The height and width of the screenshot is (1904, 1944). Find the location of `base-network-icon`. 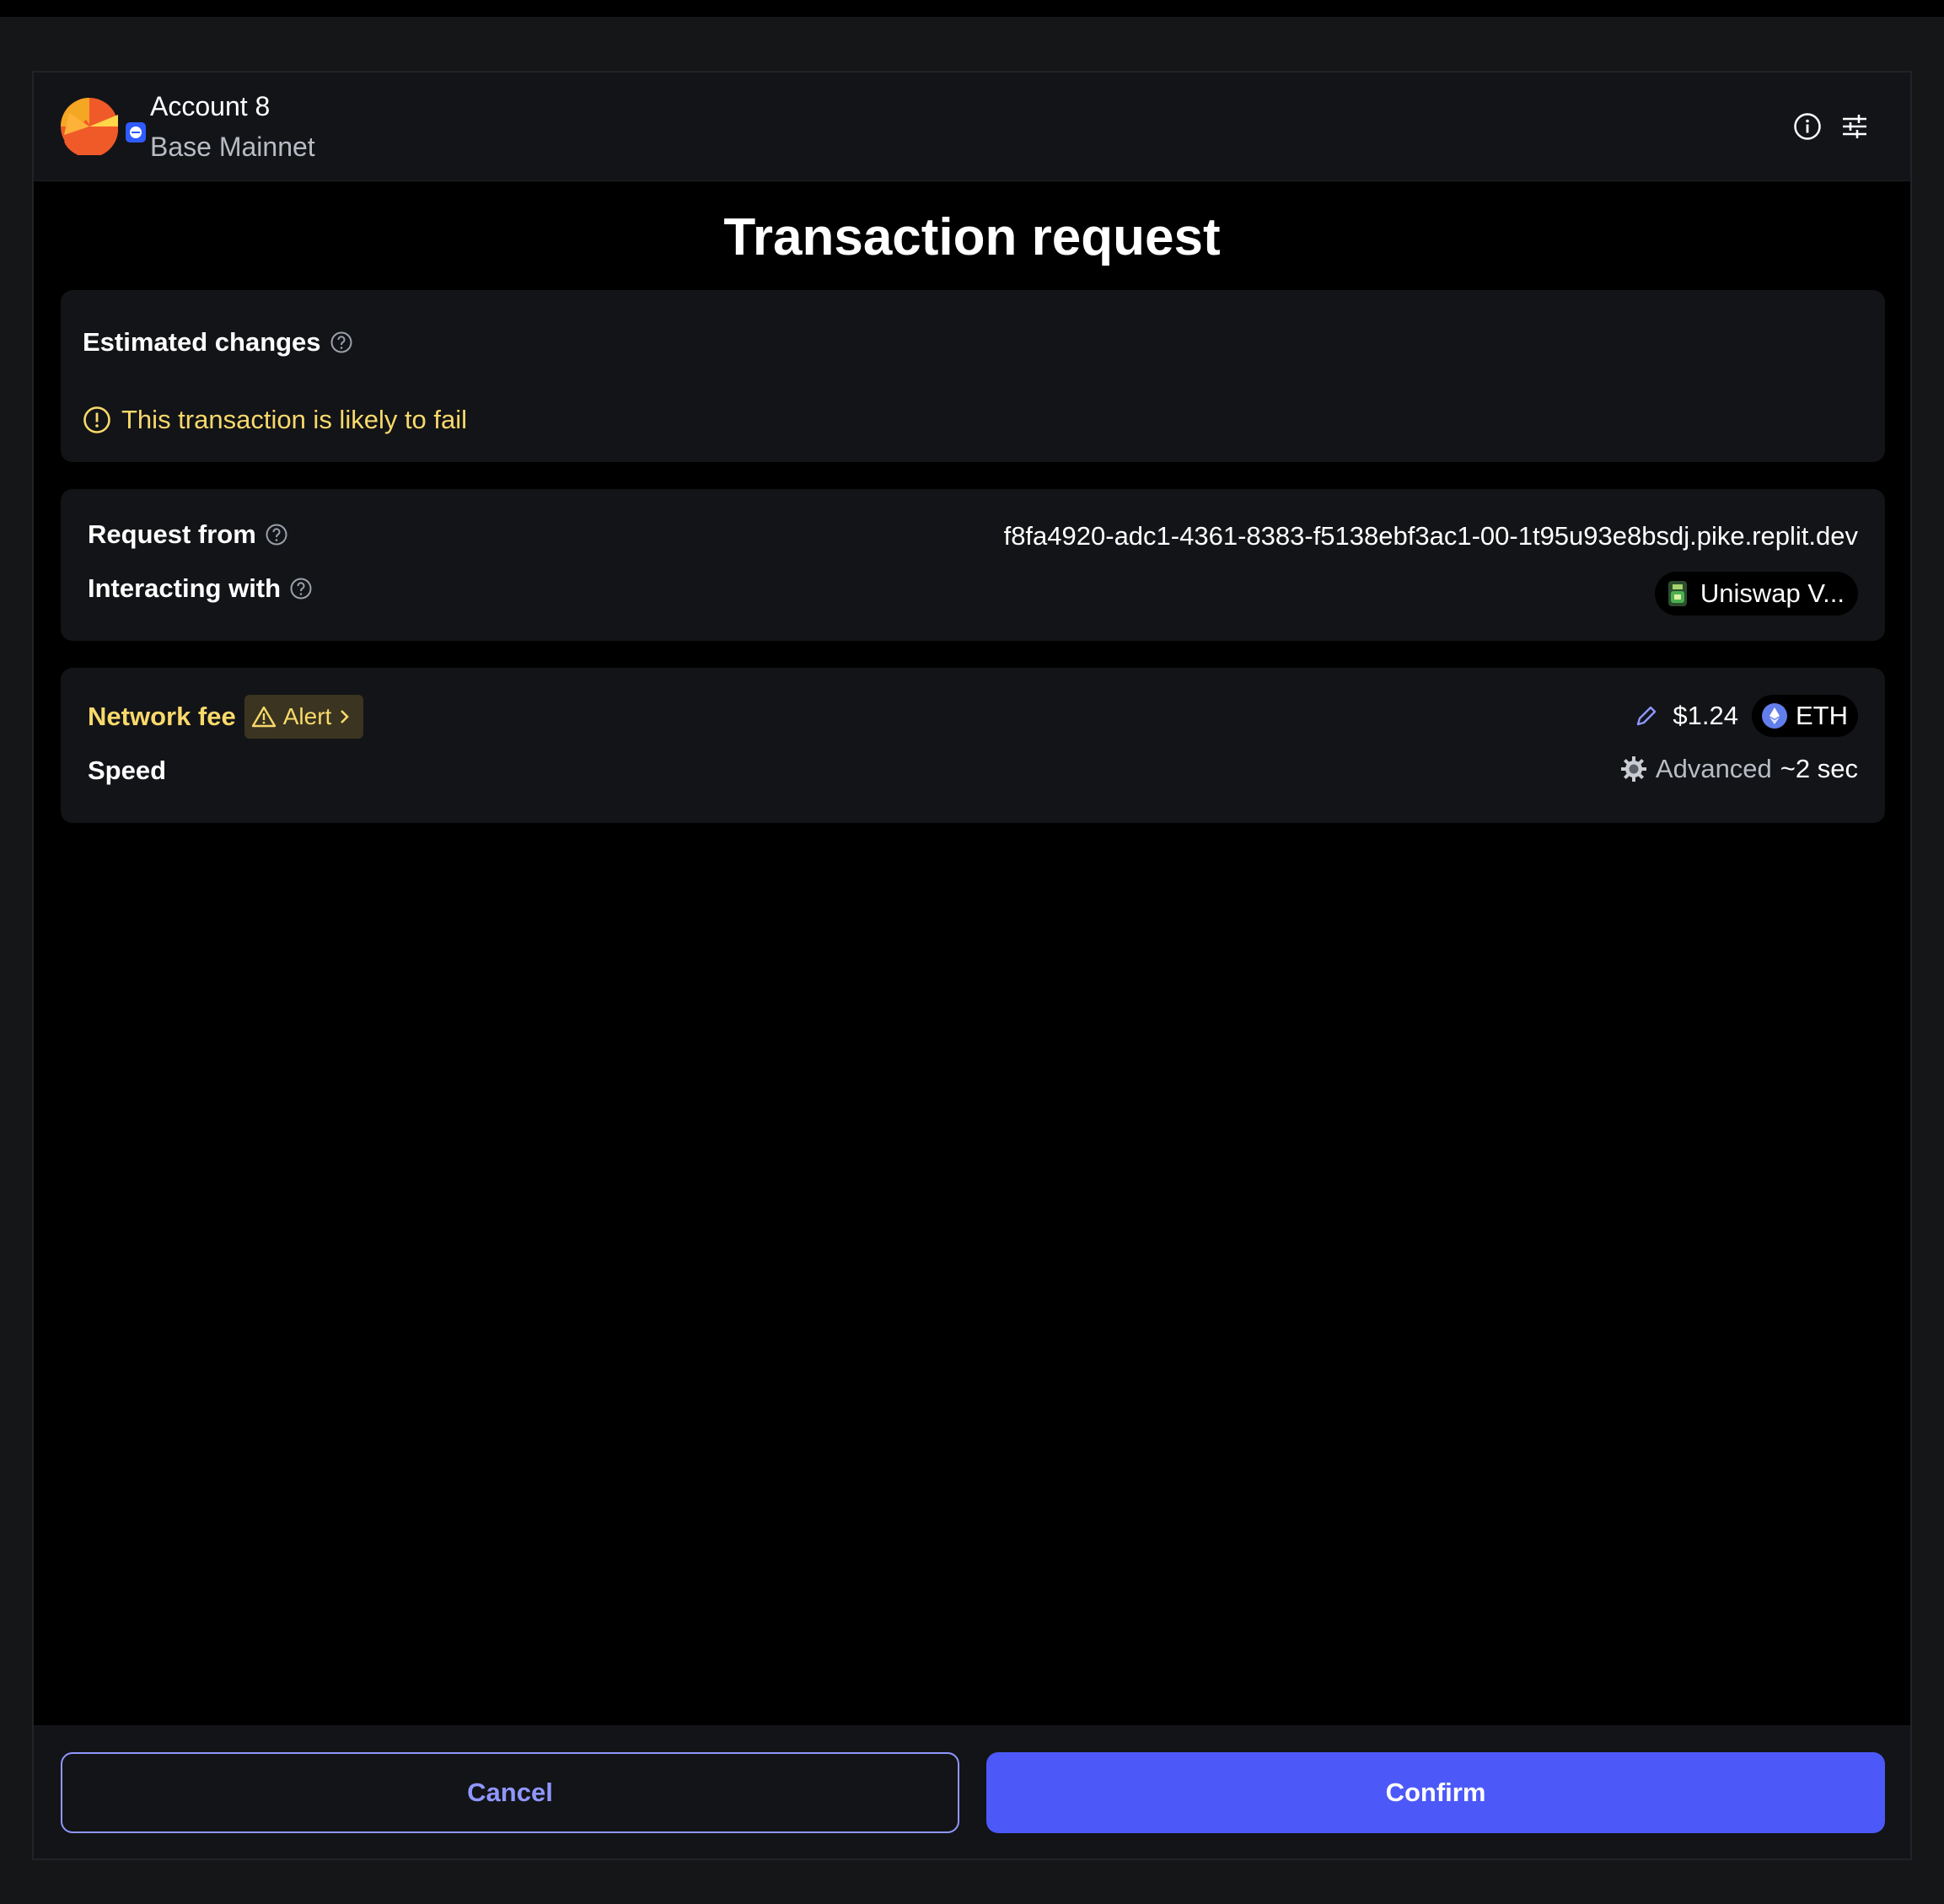

base-network-icon is located at coordinates (135, 132).